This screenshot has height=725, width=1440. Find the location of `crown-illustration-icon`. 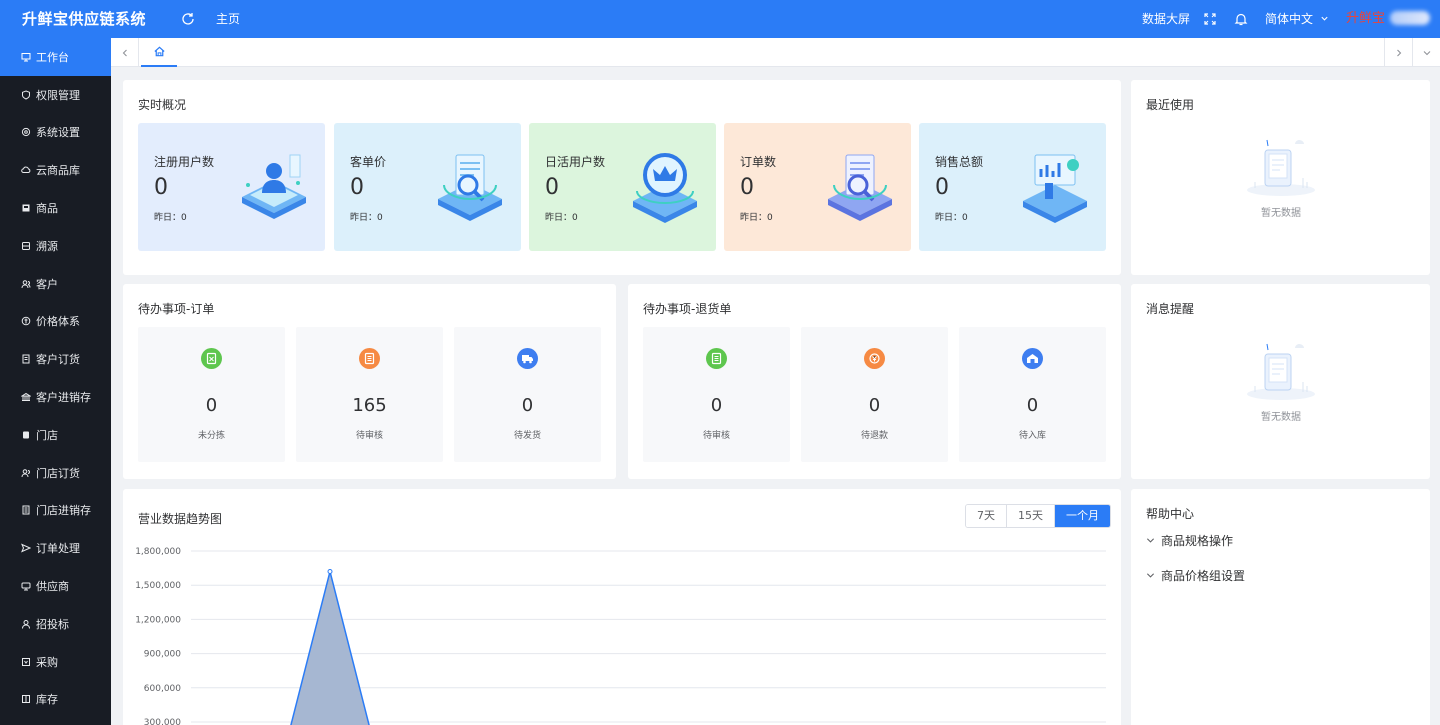

crown-illustration-icon is located at coordinates (665, 188).